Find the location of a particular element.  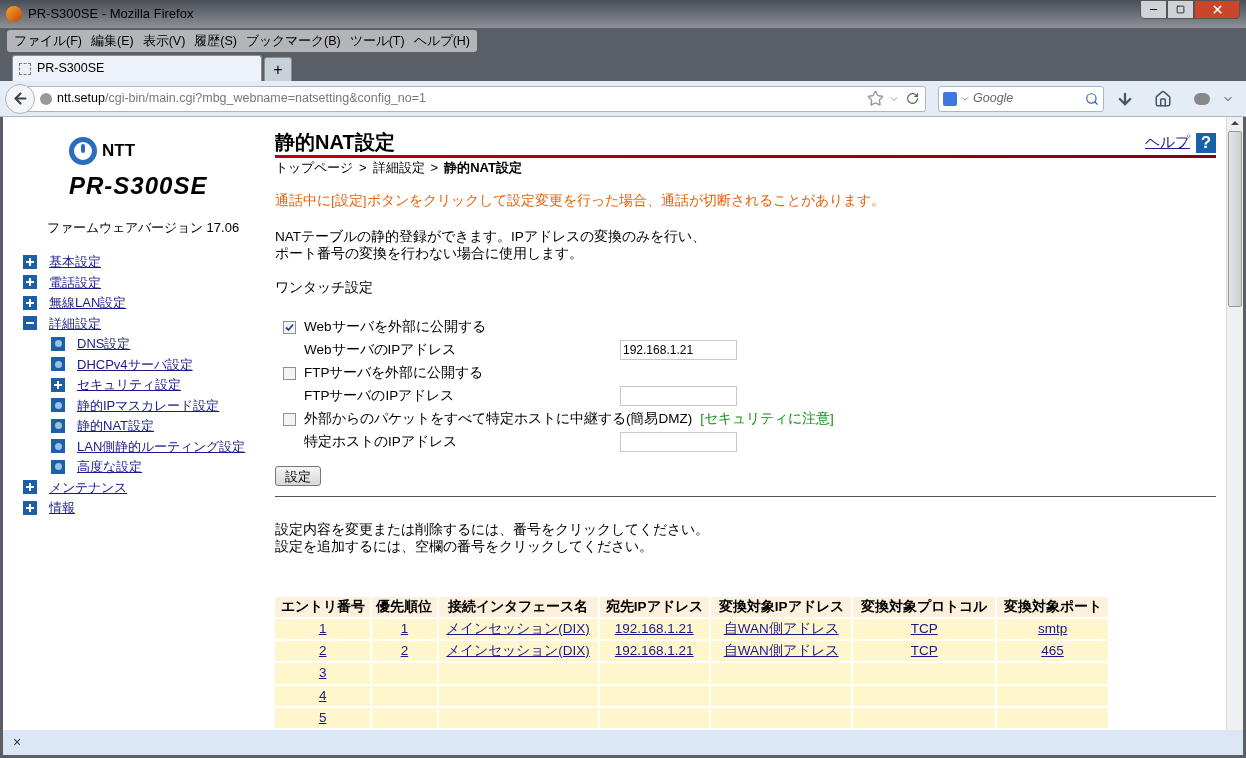

bookmark-star-icon is located at coordinates (875, 98).